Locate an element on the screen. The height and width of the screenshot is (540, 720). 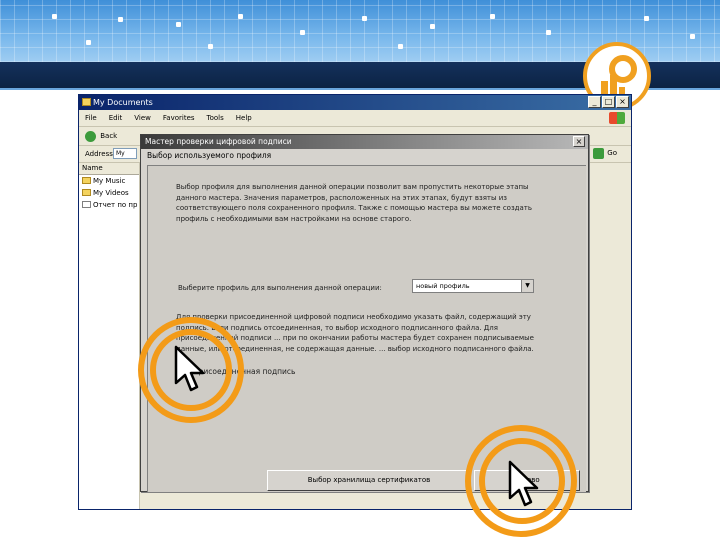
menu-file: File is located at coordinates (91, 118).